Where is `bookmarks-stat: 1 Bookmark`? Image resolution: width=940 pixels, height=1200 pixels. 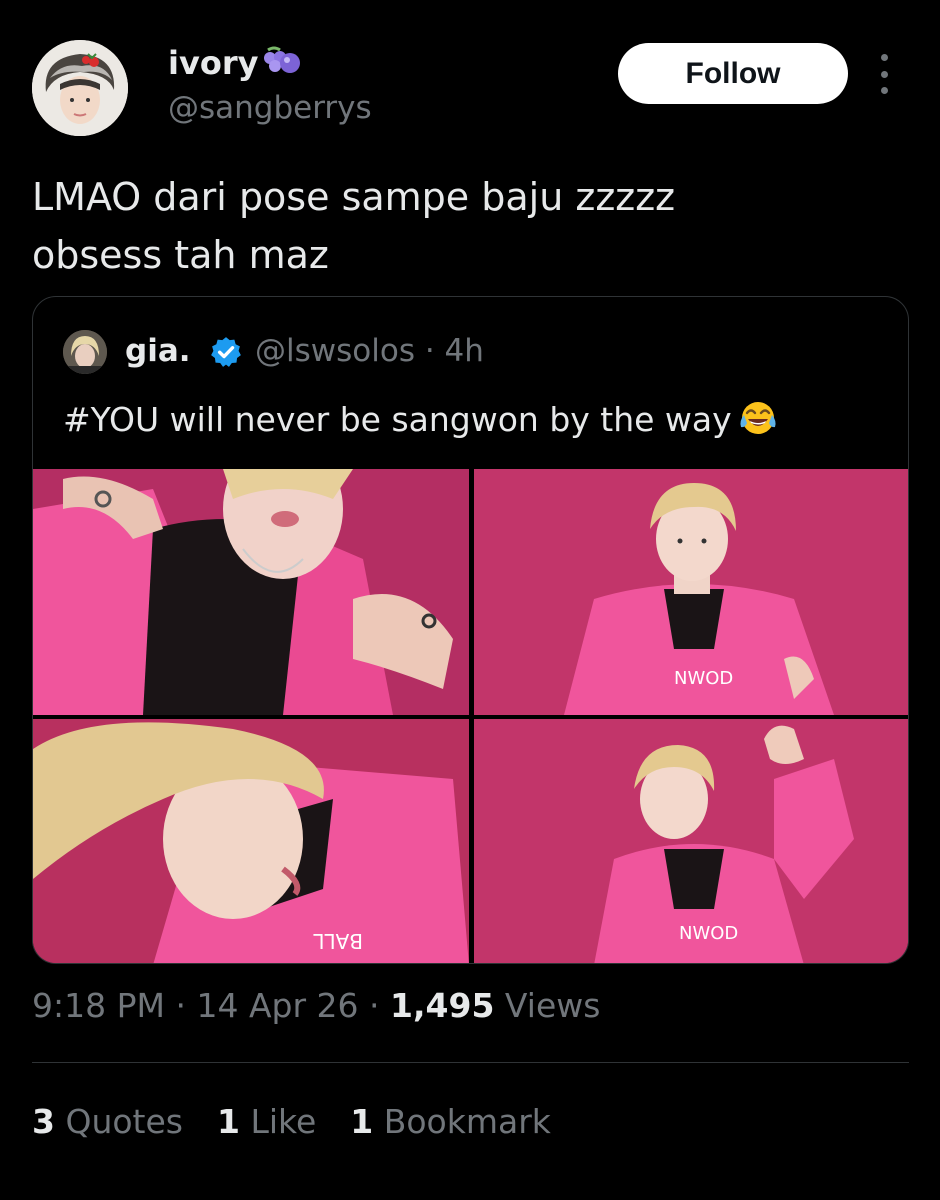 bookmarks-stat: 1 Bookmark is located at coordinates (450, 1121).